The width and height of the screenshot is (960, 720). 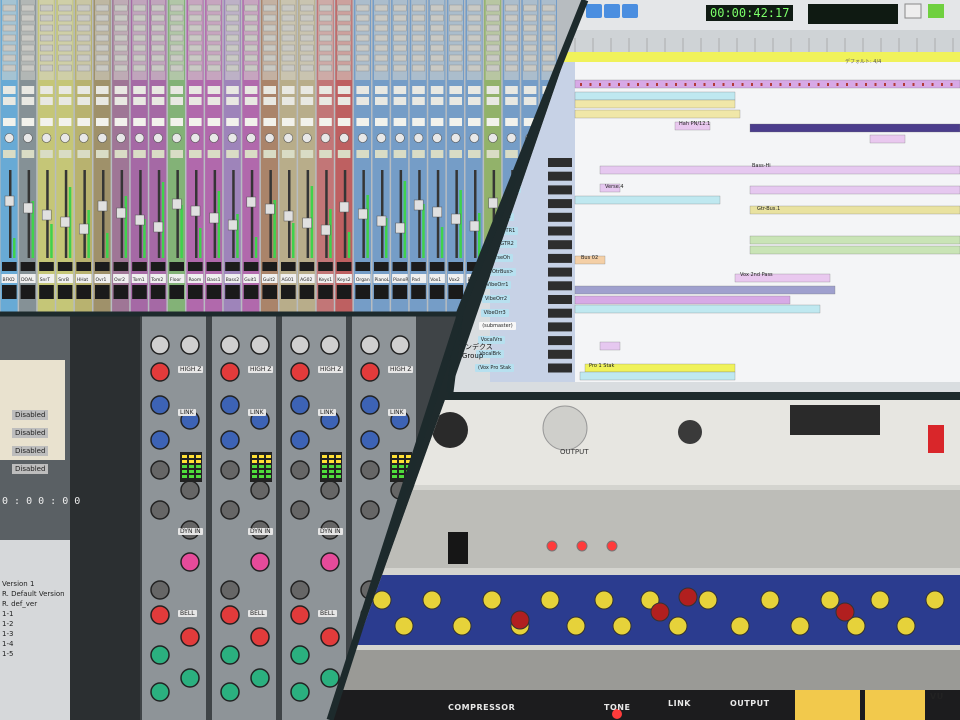 I want to click on red-led, so click(x=552, y=546).